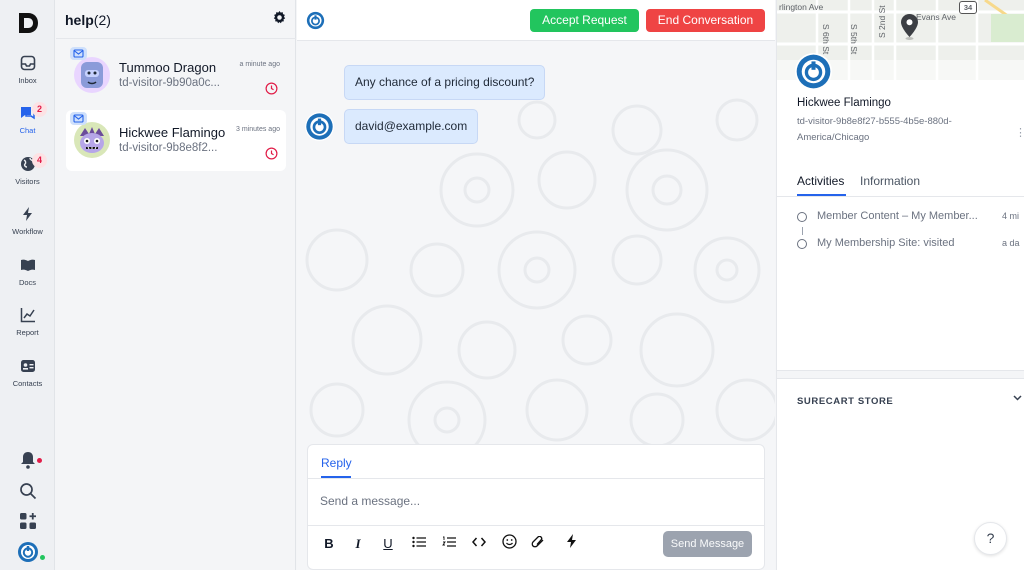 Image resolution: width=1024 pixels, height=570 pixels. Describe the element at coordinates (1011, 216) in the screenshot. I see `activity-time: 4 mi` at that location.